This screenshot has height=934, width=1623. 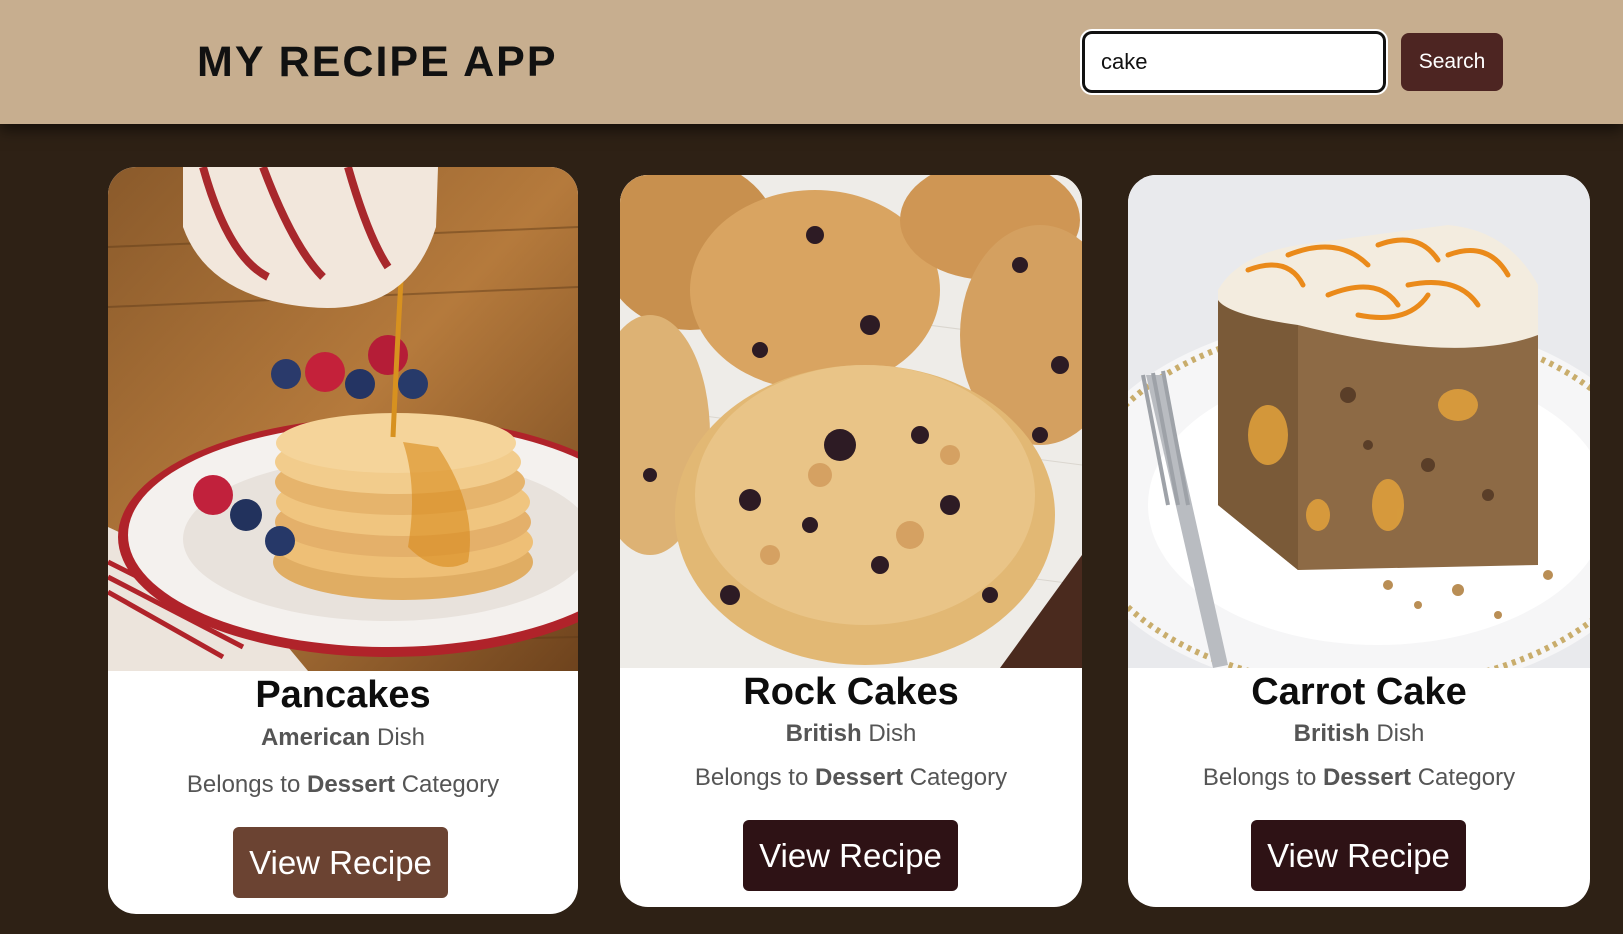 I want to click on recipe-area: American Dish, so click(x=343, y=738).